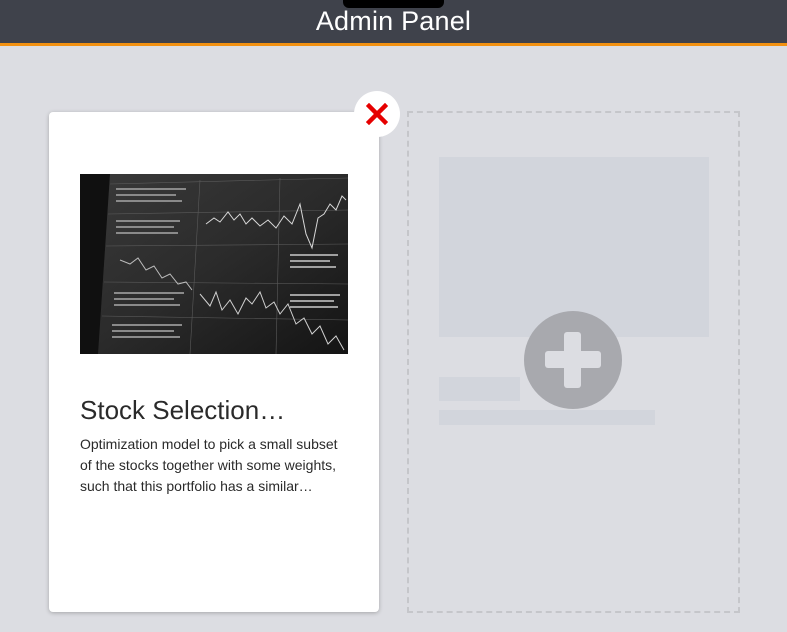  I want to click on placeholder-text-line, so click(547, 417).